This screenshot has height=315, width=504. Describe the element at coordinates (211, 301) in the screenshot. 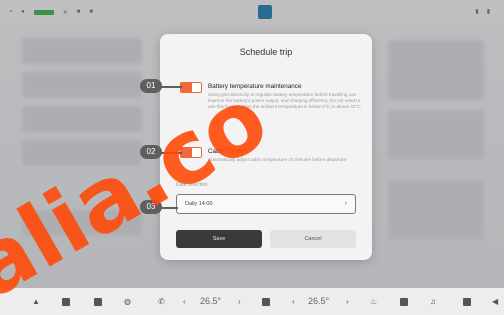

I see `temperature-left: 26.5°` at that location.